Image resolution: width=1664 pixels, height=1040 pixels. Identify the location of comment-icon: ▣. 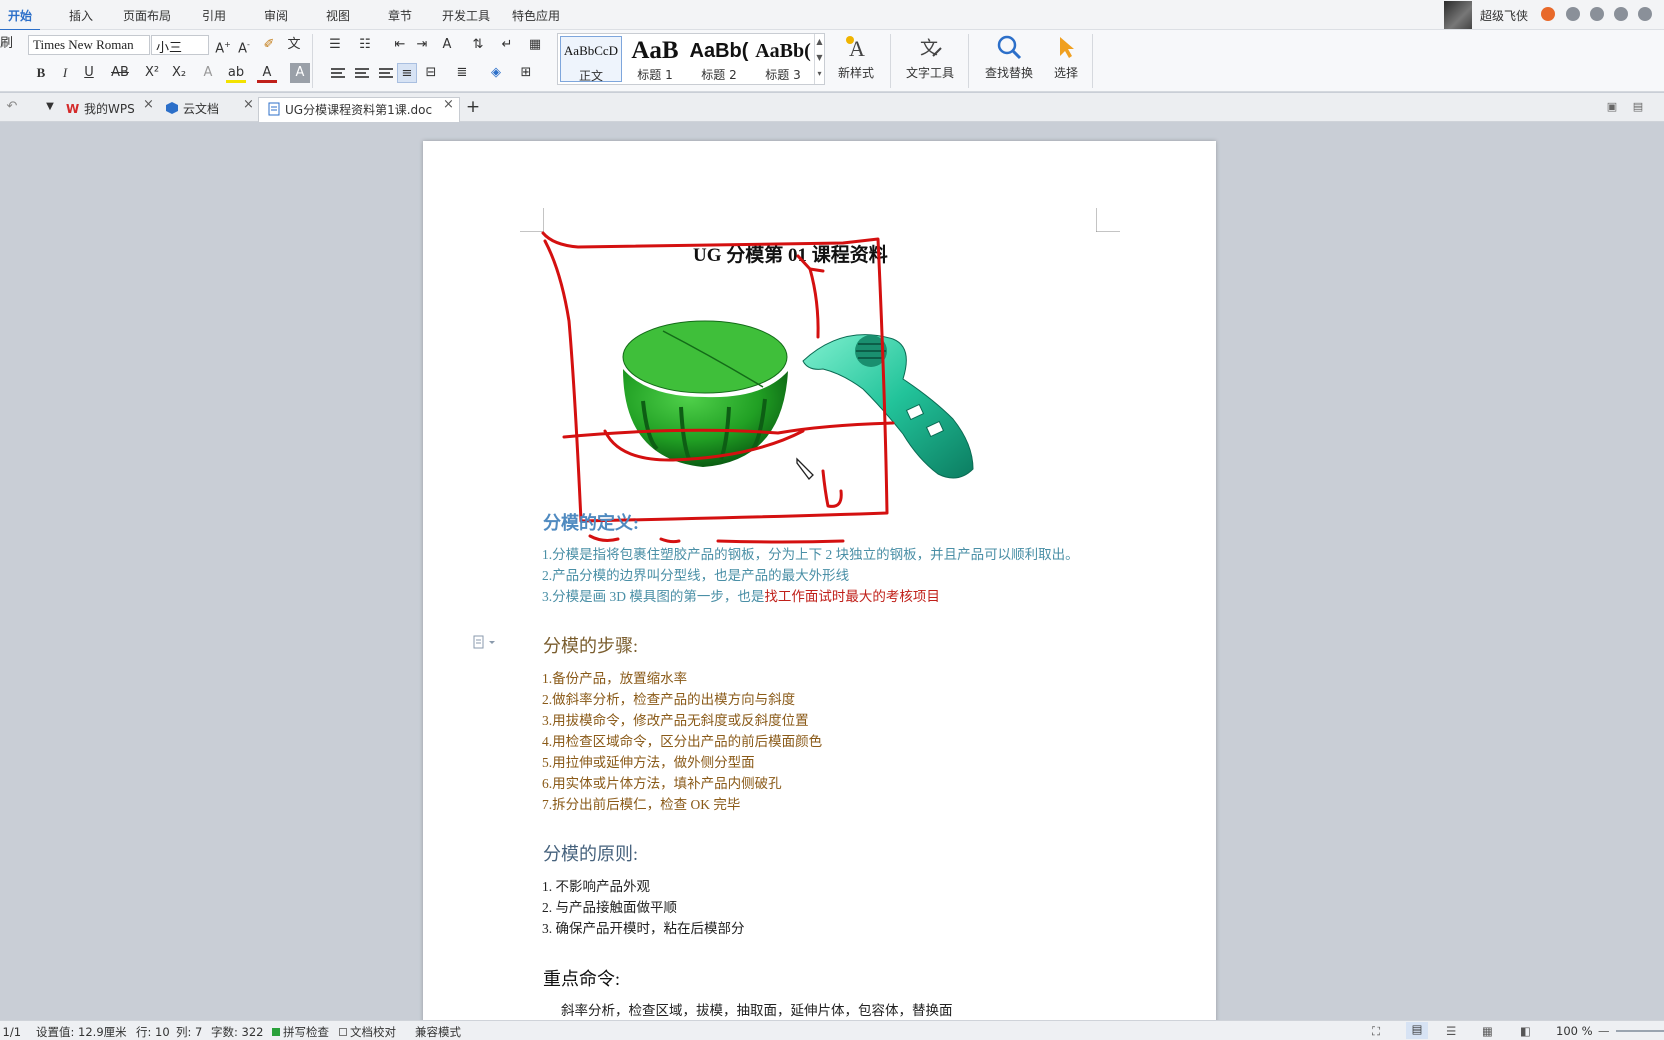
(1612, 107).